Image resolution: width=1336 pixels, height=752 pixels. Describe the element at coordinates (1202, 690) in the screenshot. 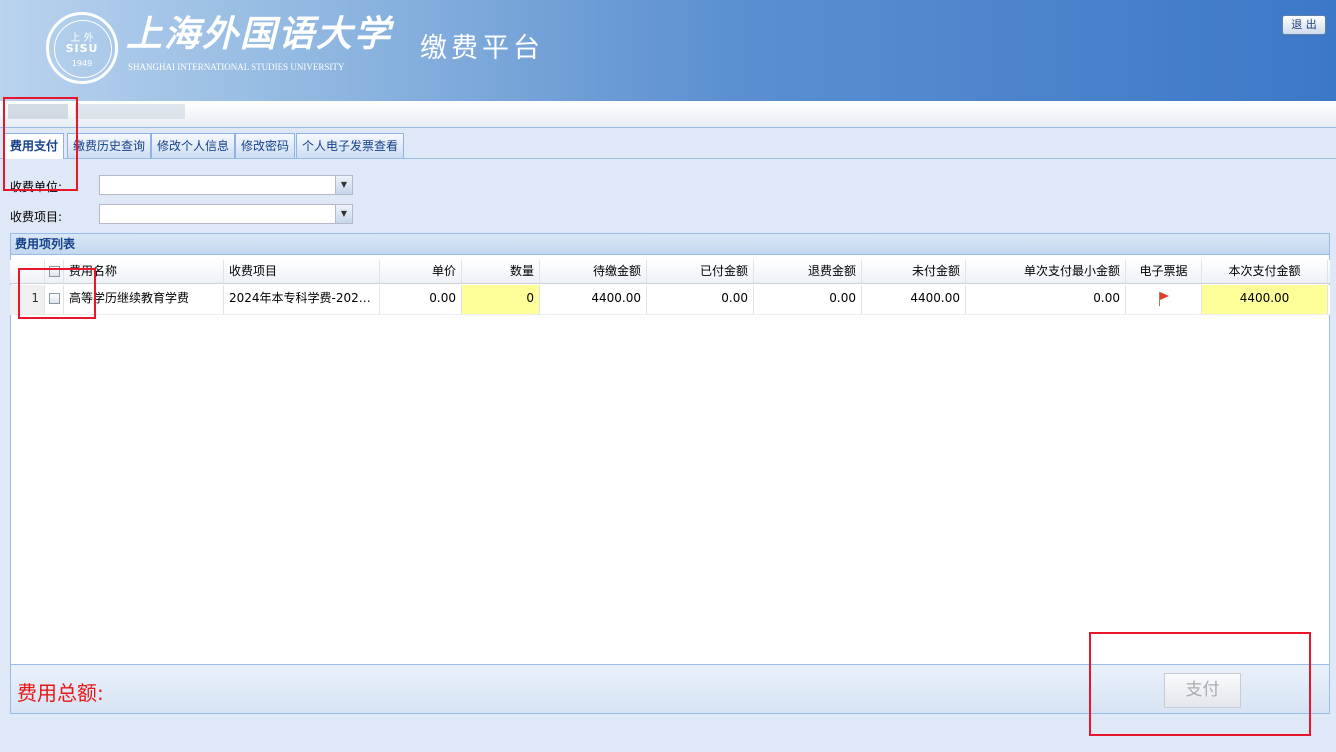

I see `pay-button: 支付` at that location.